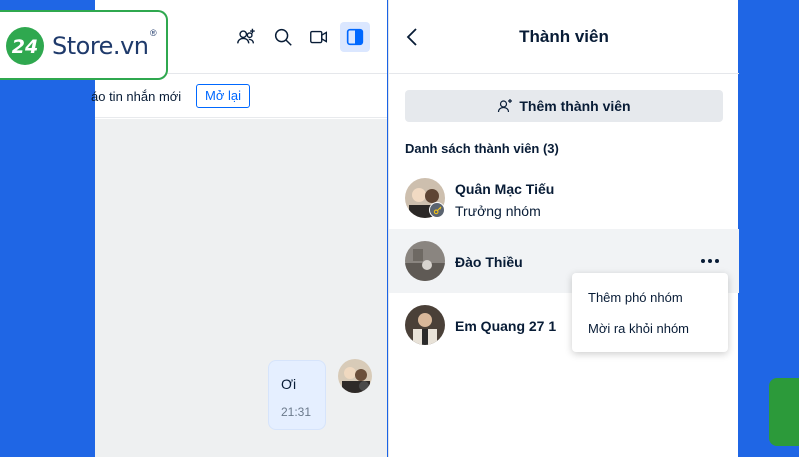 Image resolution: width=799 pixels, height=457 pixels. Describe the element at coordinates (482, 148) in the screenshot. I see `member-list-title: Danh sách thành viên (3)` at that location.